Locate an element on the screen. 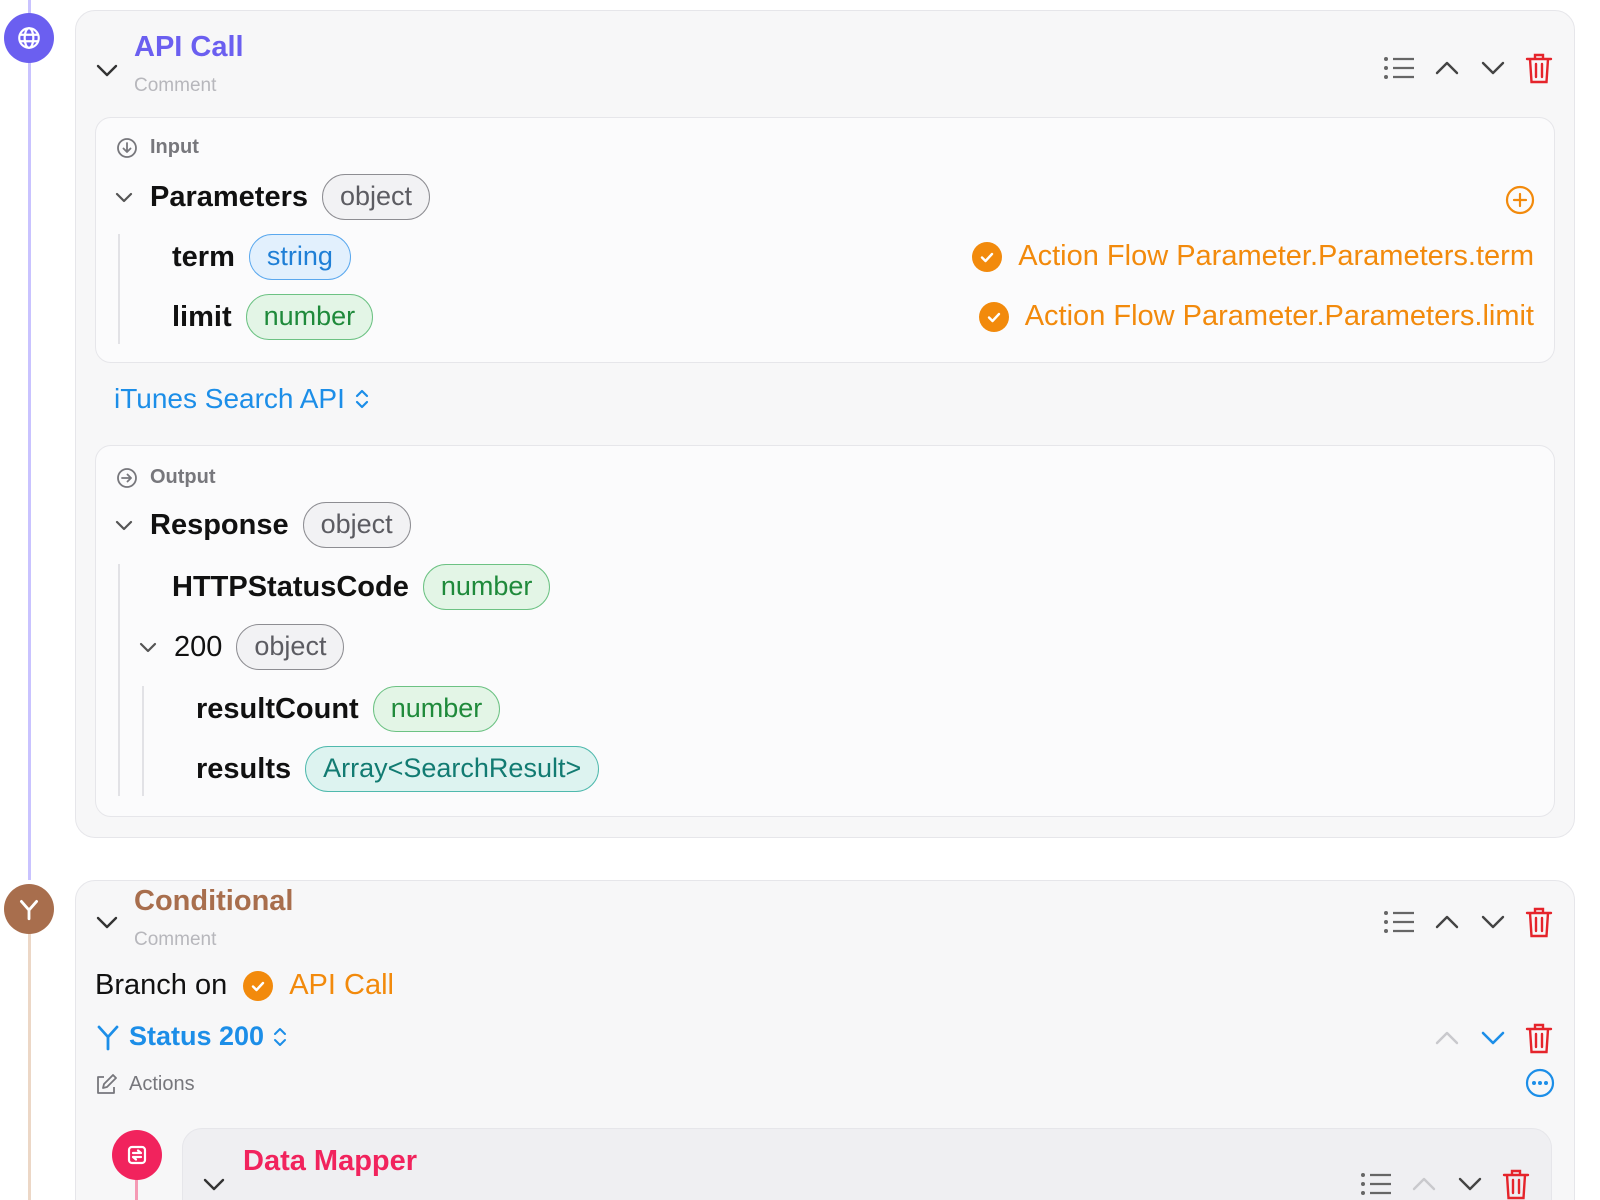  field-name: term is located at coordinates (203, 256).